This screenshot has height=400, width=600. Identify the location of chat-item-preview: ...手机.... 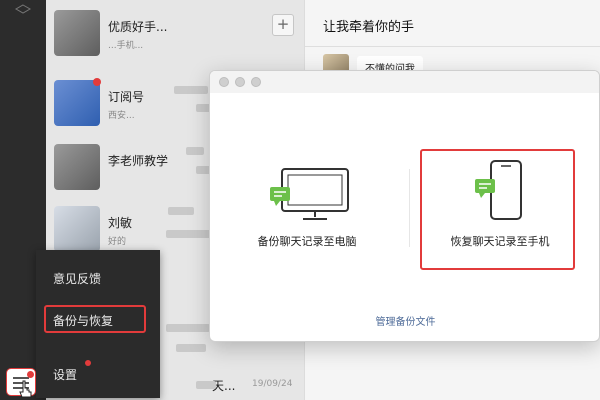
(126, 46).